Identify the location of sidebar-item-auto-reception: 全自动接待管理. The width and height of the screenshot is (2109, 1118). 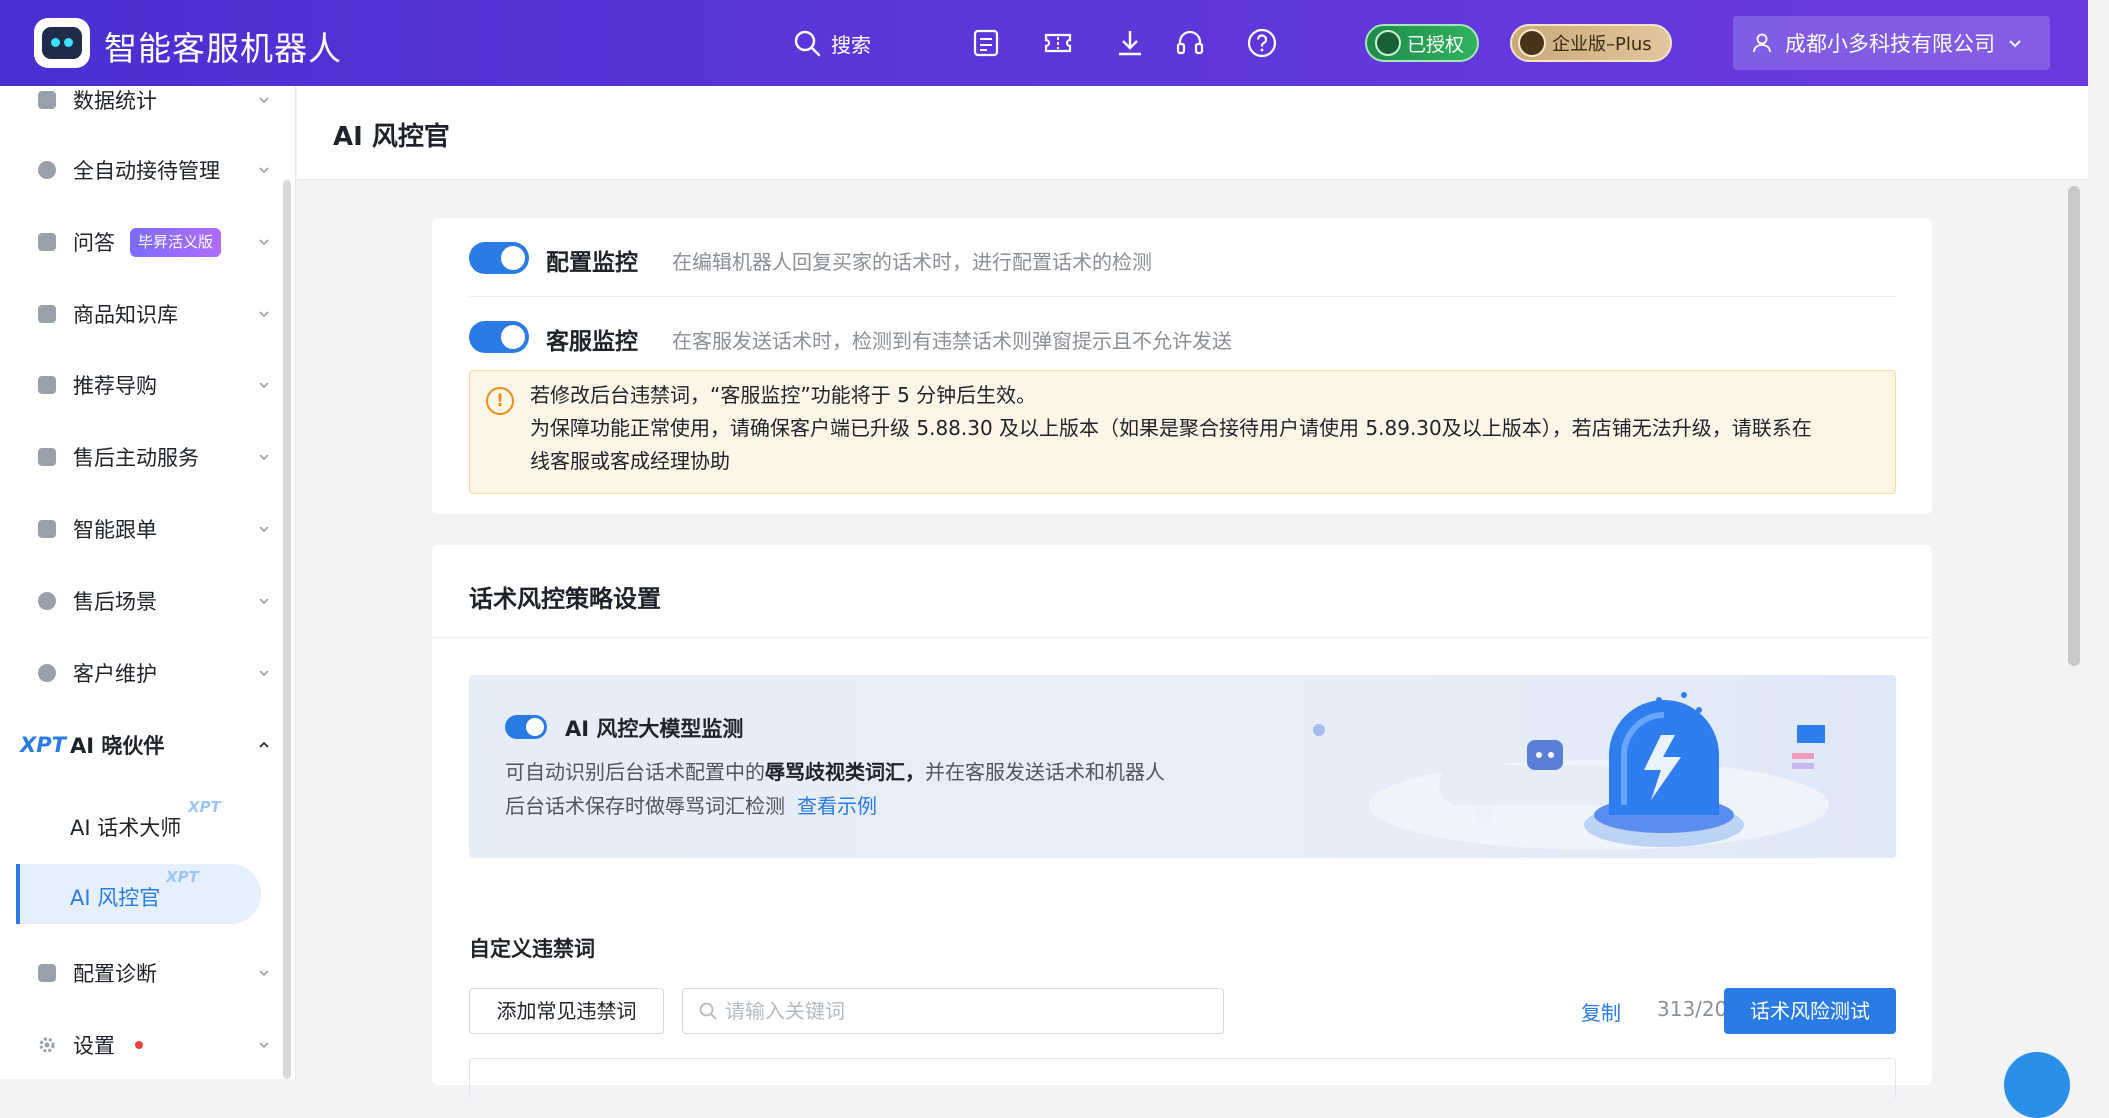
(141, 170).